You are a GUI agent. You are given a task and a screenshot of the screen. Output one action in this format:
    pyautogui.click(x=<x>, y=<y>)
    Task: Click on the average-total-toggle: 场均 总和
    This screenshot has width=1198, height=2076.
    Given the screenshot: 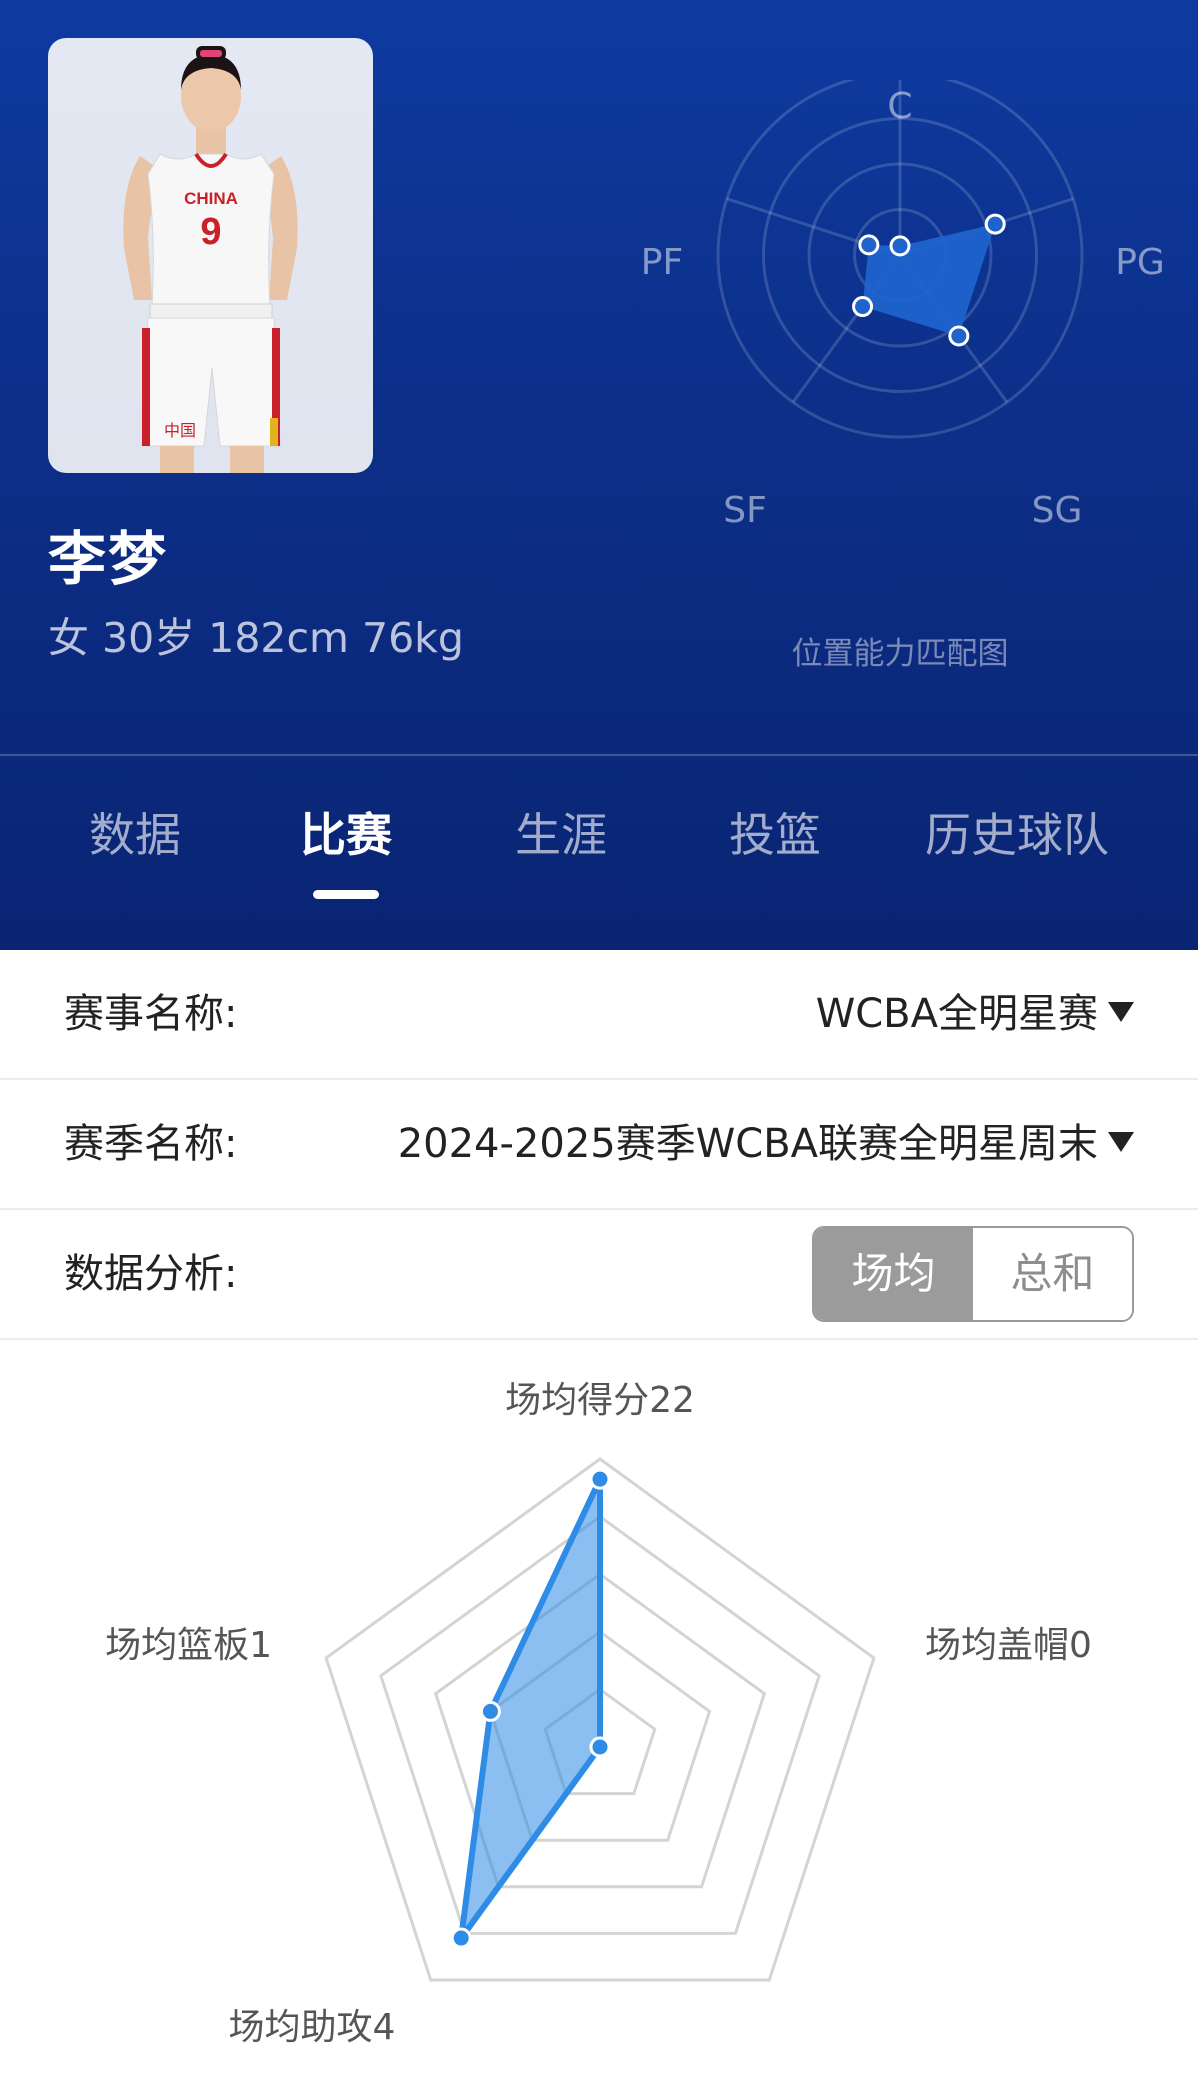 What is the action you would take?
    pyautogui.click(x=973, y=1274)
    